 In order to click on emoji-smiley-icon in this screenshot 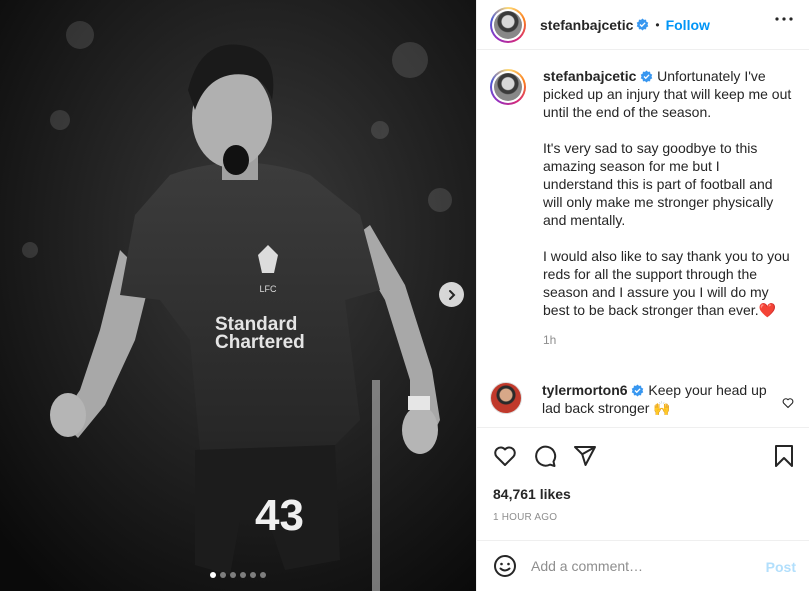, I will do `click(505, 566)`.